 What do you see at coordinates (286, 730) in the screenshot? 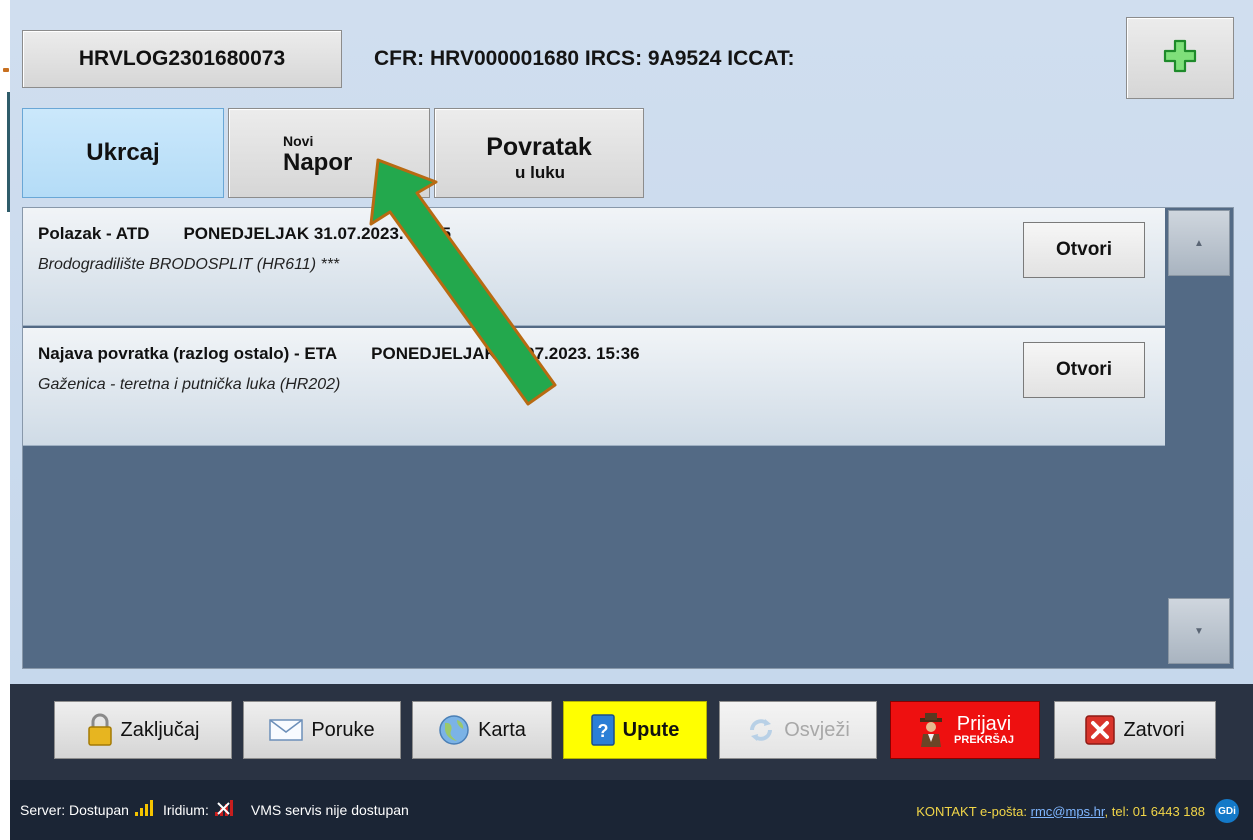
I see `envelope-icon` at bounding box center [286, 730].